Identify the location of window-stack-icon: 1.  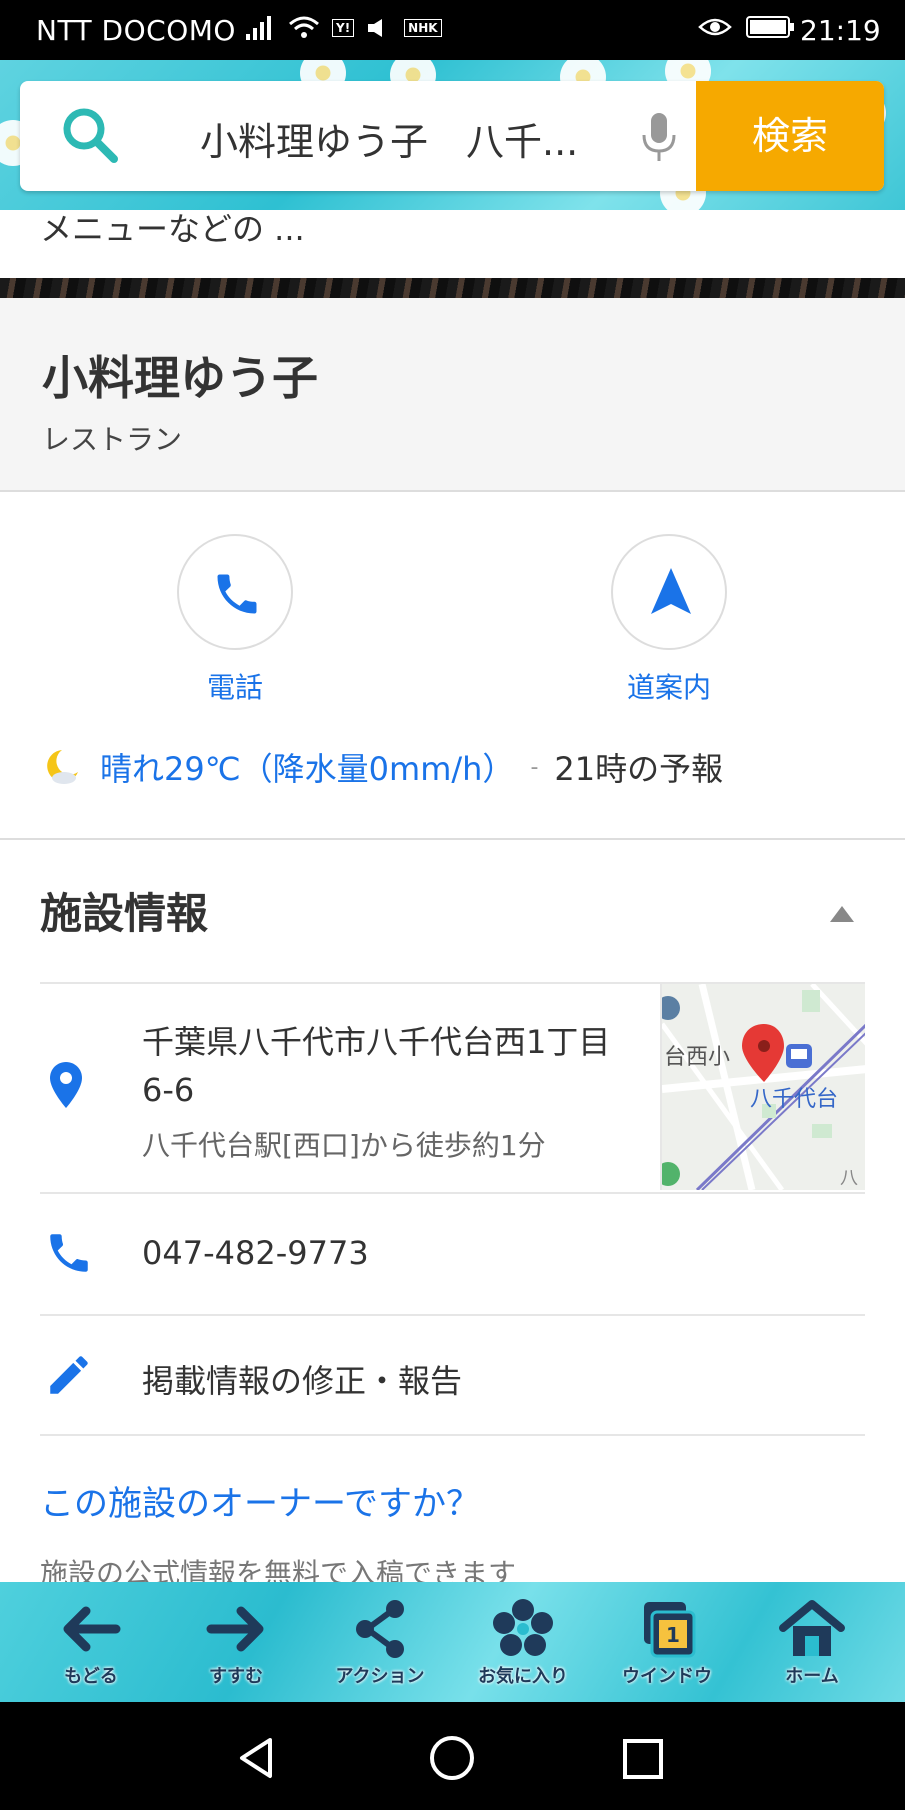
(670, 1630).